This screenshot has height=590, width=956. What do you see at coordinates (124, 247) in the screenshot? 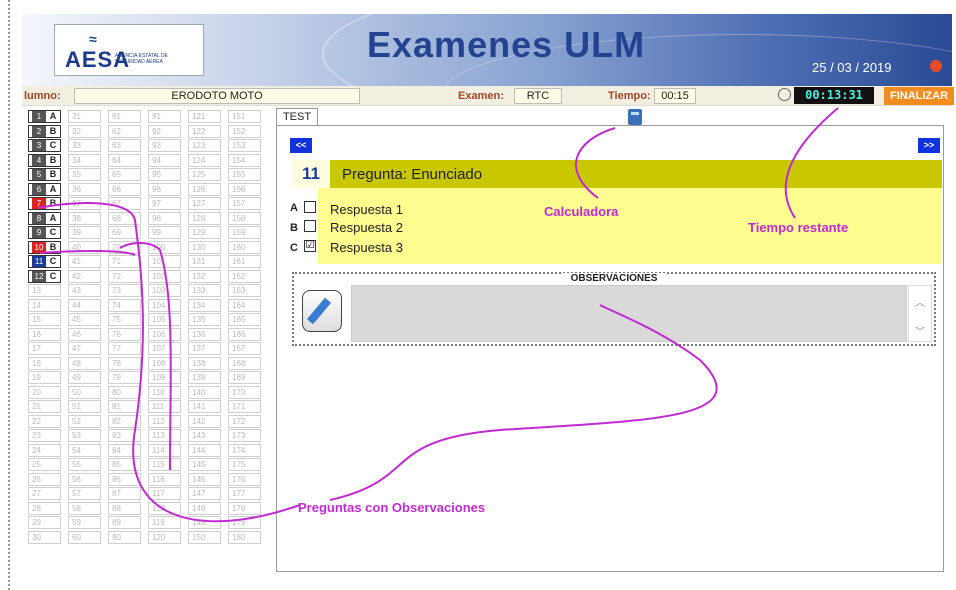
I see `grid-cell: 70` at bounding box center [124, 247].